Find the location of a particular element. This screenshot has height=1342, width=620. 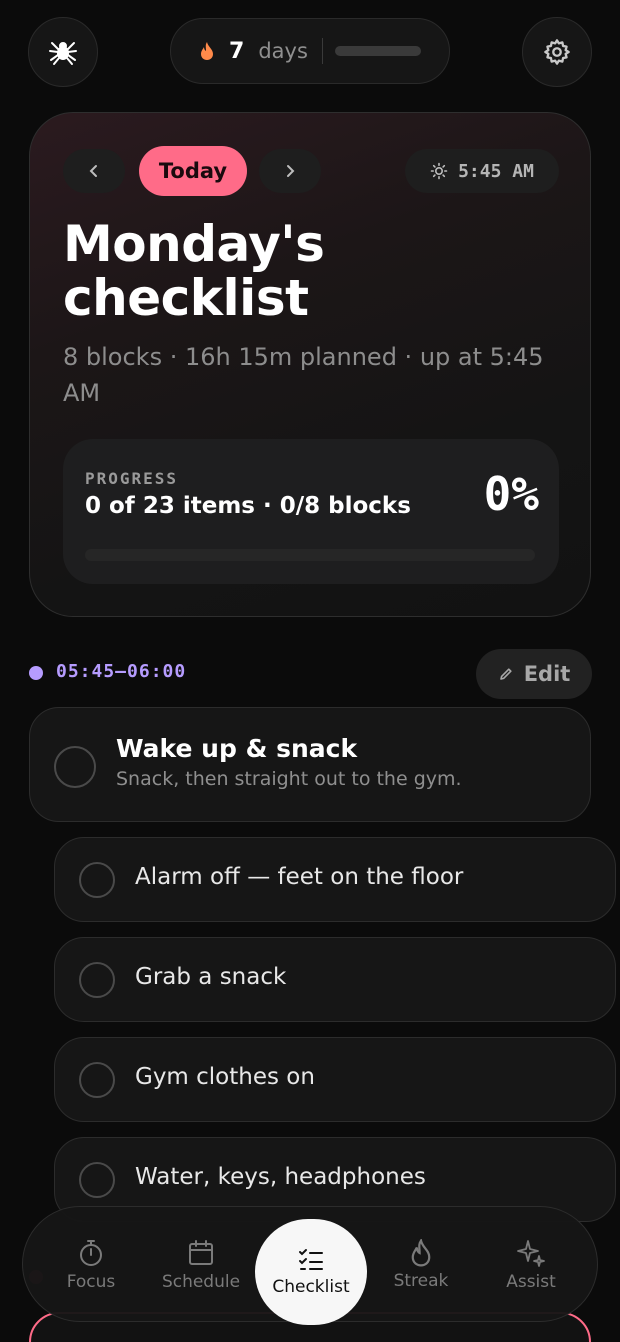

edit-button: Edit is located at coordinates (534, 674).